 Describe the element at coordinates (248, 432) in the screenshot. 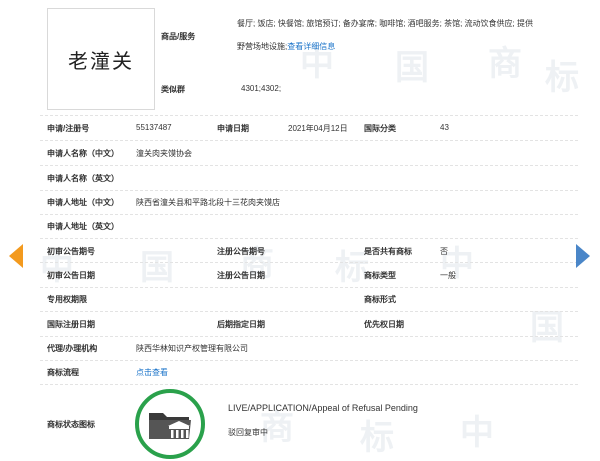

I see `status-text-cn: 驳回复审中` at that location.